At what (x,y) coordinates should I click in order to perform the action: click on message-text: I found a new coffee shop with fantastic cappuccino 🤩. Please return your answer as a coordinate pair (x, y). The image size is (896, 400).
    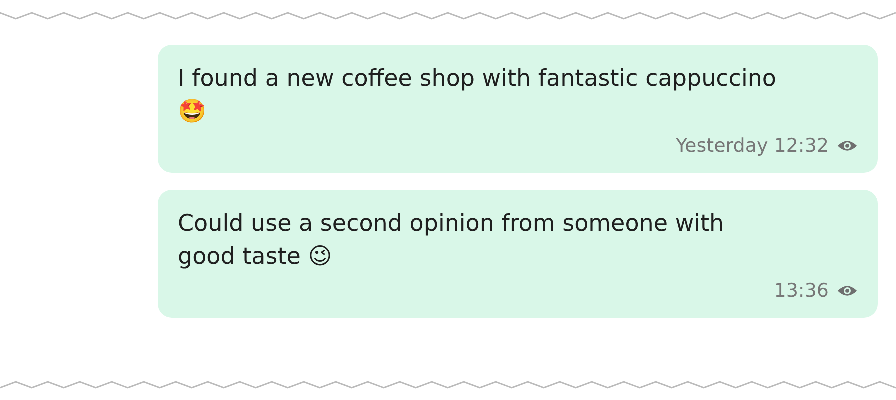
    Looking at the image, I should click on (478, 96).